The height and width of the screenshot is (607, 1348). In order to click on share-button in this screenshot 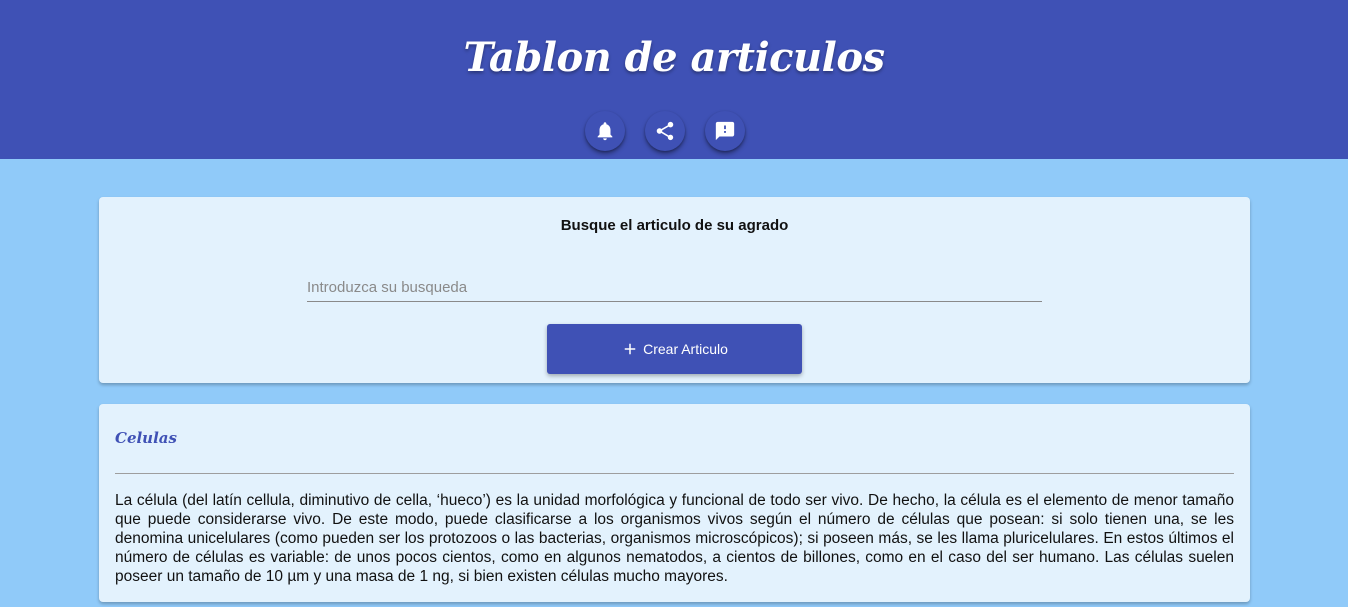, I will do `click(665, 131)`.